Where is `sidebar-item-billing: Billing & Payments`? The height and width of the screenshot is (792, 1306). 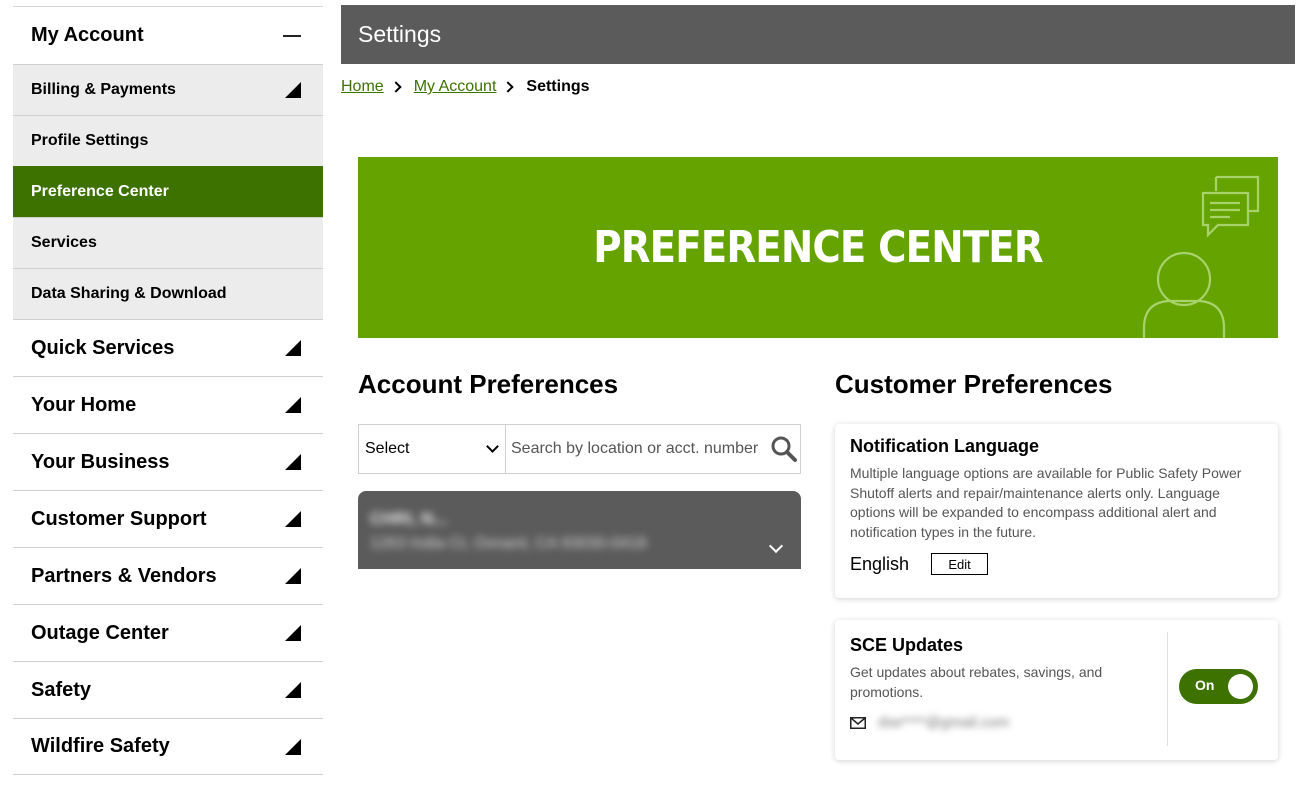 sidebar-item-billing: Billing & Payments is located at coordinates (168, 89).